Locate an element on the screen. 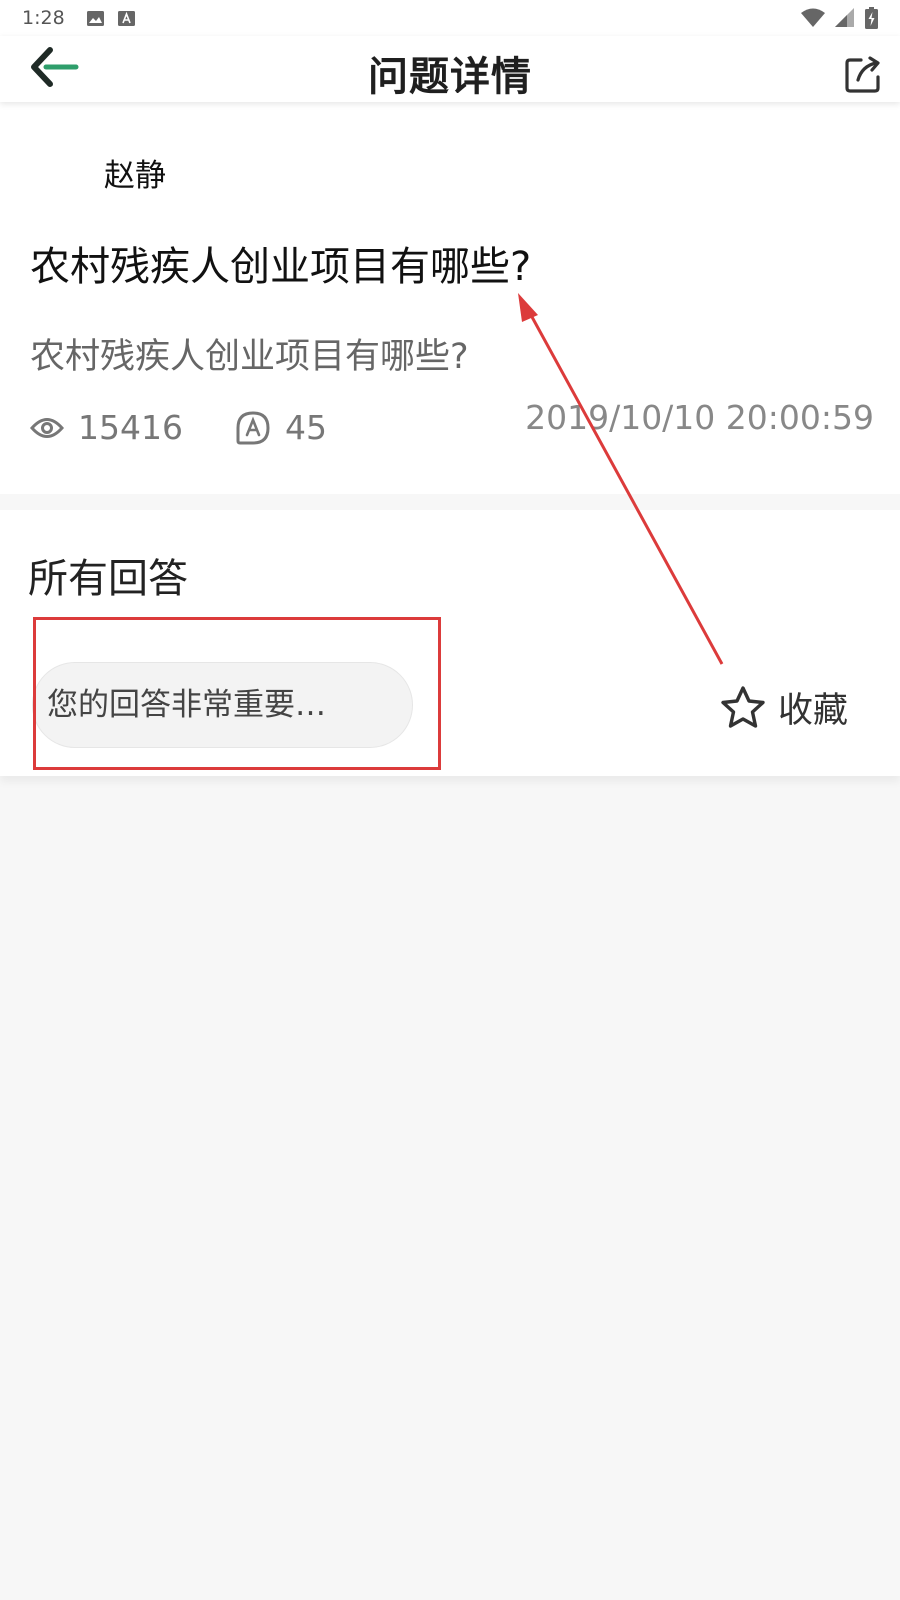 This screenshot has height=1600, width=900. a-icon is located at coordinates (126, 18).